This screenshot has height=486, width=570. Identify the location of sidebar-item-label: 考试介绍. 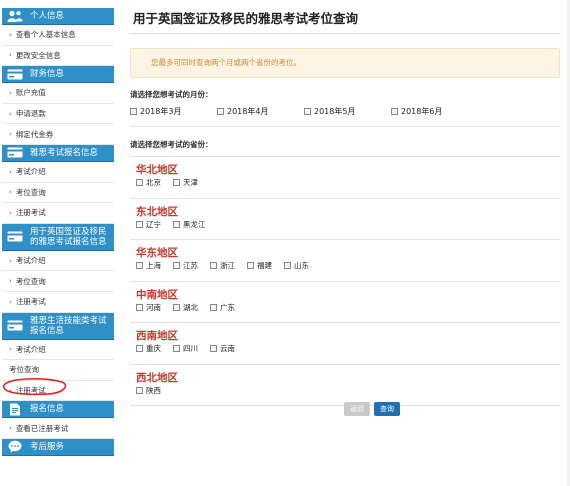
(30, 349).